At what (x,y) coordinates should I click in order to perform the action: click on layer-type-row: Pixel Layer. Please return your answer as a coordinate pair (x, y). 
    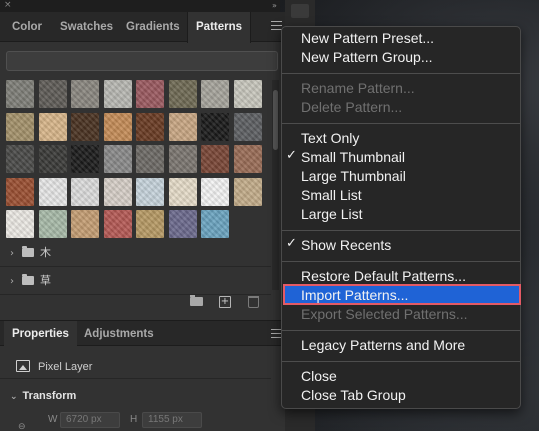
    Looking at the image, I should click on (52, 366).